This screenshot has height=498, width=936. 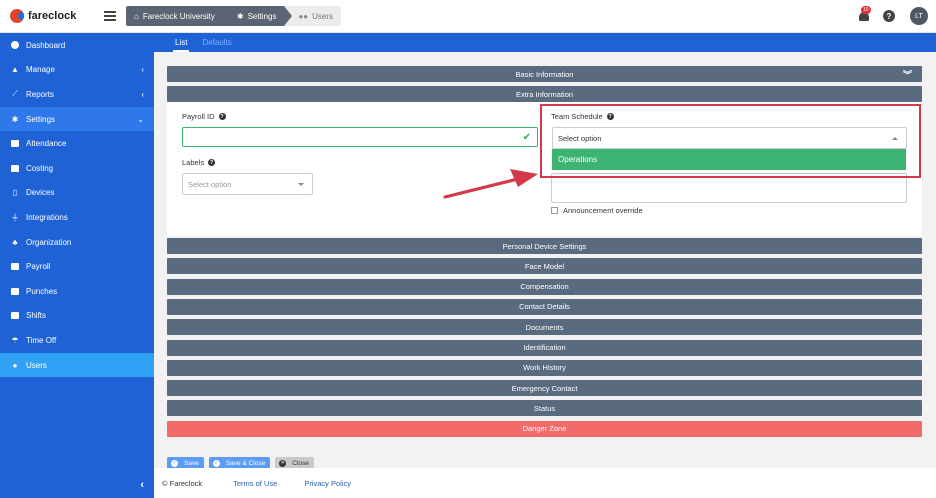 What do you see at coordinates (15, 340) in the screenshot?
I see `umbrella-beach-icon: ☂` at bounding box center [15, 340].